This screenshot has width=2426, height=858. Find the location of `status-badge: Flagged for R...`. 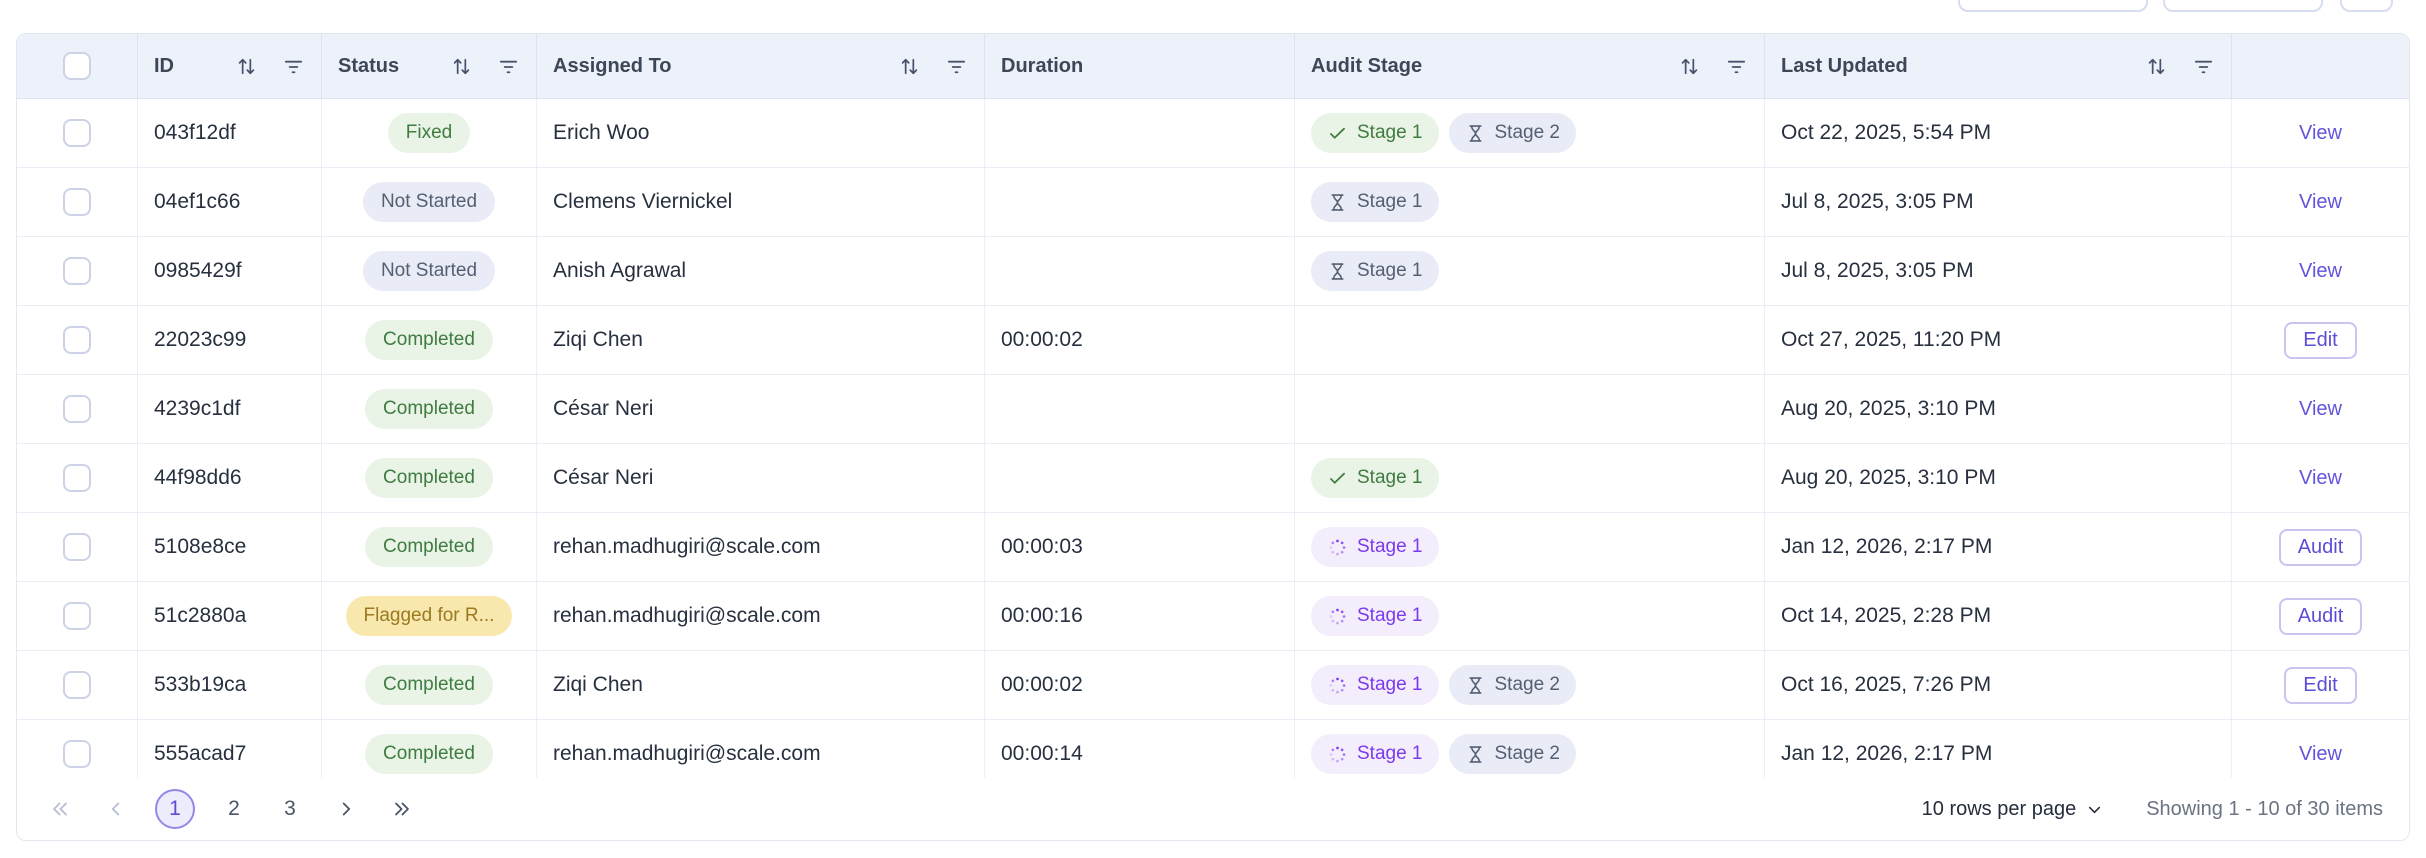

status-badge: Flagged for R... is located at coordinates (429, 616).